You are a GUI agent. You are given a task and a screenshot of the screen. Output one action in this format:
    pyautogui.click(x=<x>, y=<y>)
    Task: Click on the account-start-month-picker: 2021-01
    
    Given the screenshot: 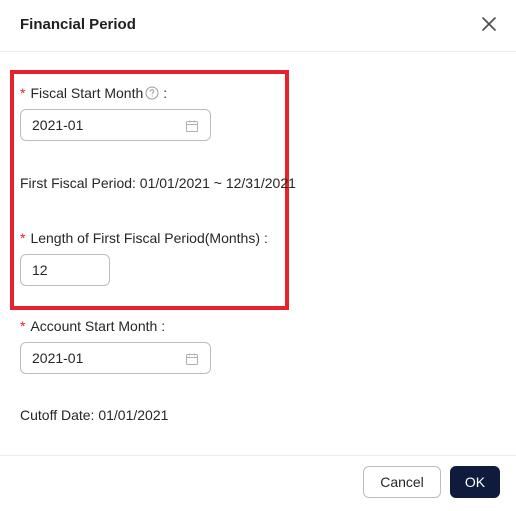 What is the action you would take?
    pyautogui.click(x=115, y=358)
    